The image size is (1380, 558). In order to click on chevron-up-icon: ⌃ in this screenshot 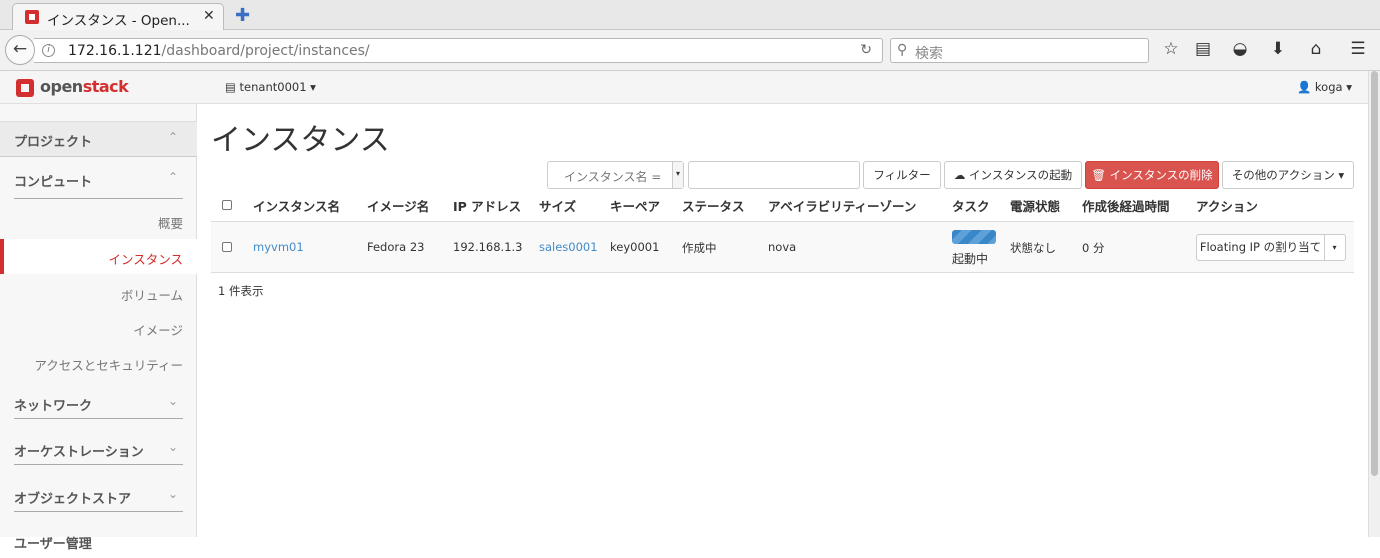, I will do `click(173, 137)`.